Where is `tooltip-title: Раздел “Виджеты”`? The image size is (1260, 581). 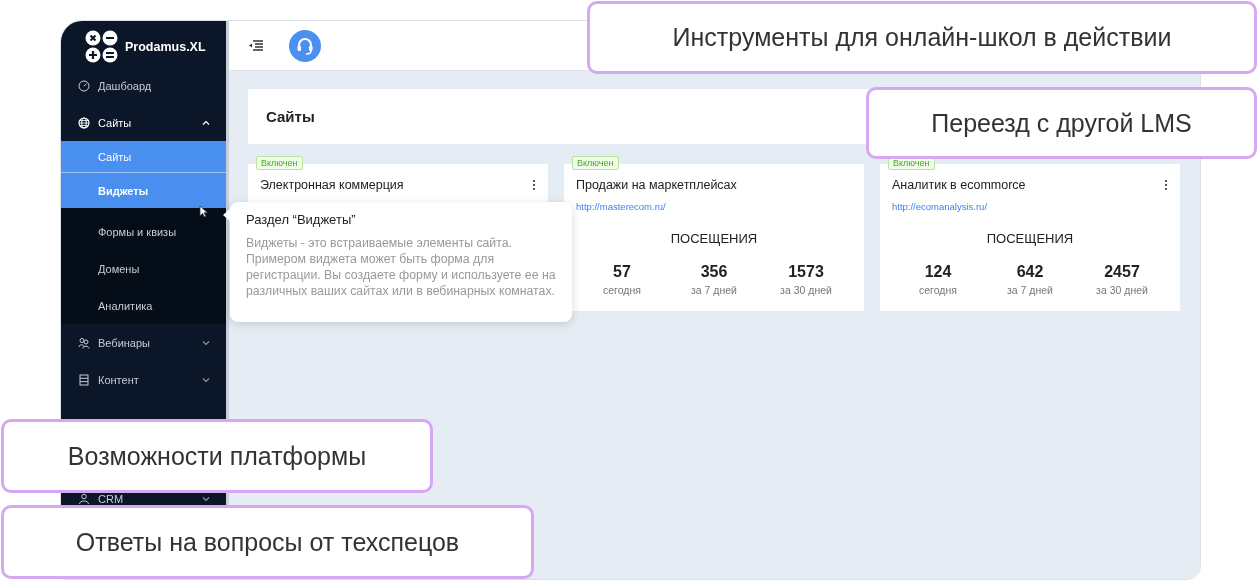
tooltip-title: Раздел “Виджеты” is located at coordinates (301, 219).